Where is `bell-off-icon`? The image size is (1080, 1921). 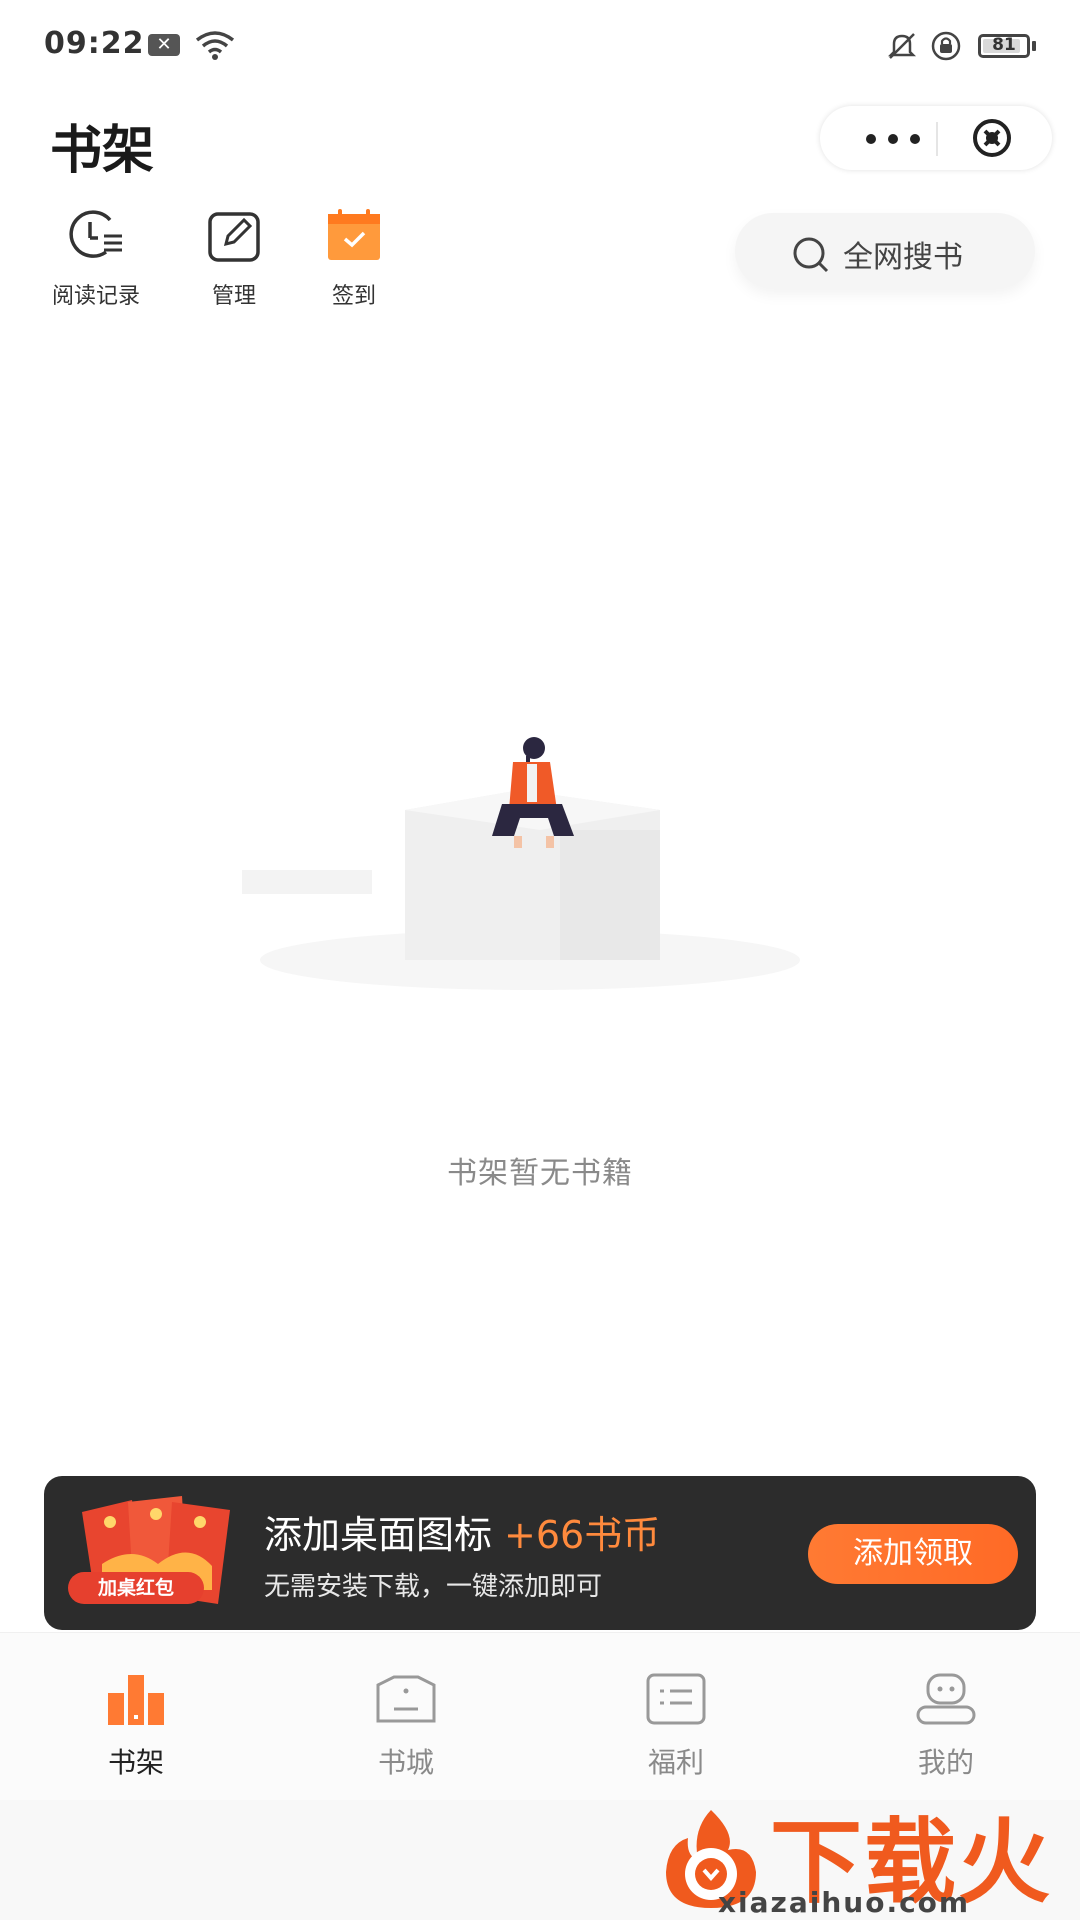 bell-off-icon is located at coordinates (902, 46).